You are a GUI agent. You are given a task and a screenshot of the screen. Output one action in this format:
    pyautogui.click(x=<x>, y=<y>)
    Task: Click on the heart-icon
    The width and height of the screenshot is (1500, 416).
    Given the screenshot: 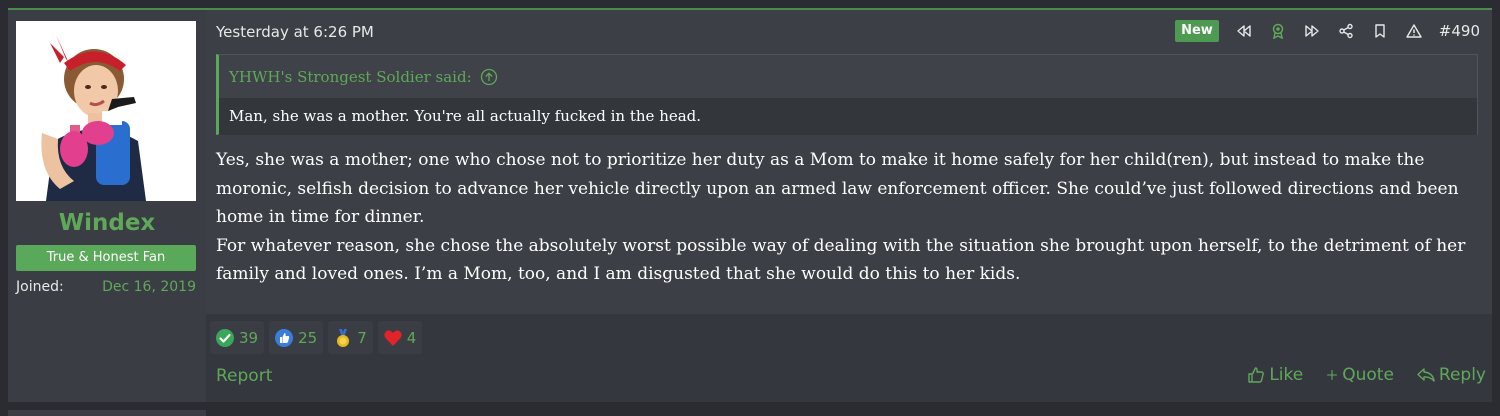 What is the action you would take?
    pyautogui.click(x=393, y=338)
    